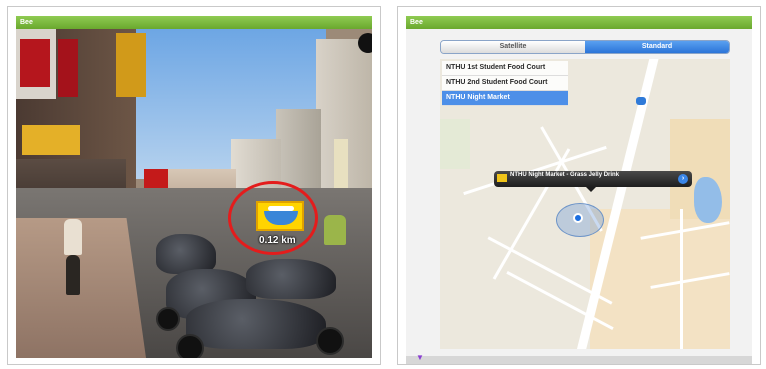  What do you see at coordinates (681, 279) in the screenshot?
I see `map-road` at bounding box center [681, 279].